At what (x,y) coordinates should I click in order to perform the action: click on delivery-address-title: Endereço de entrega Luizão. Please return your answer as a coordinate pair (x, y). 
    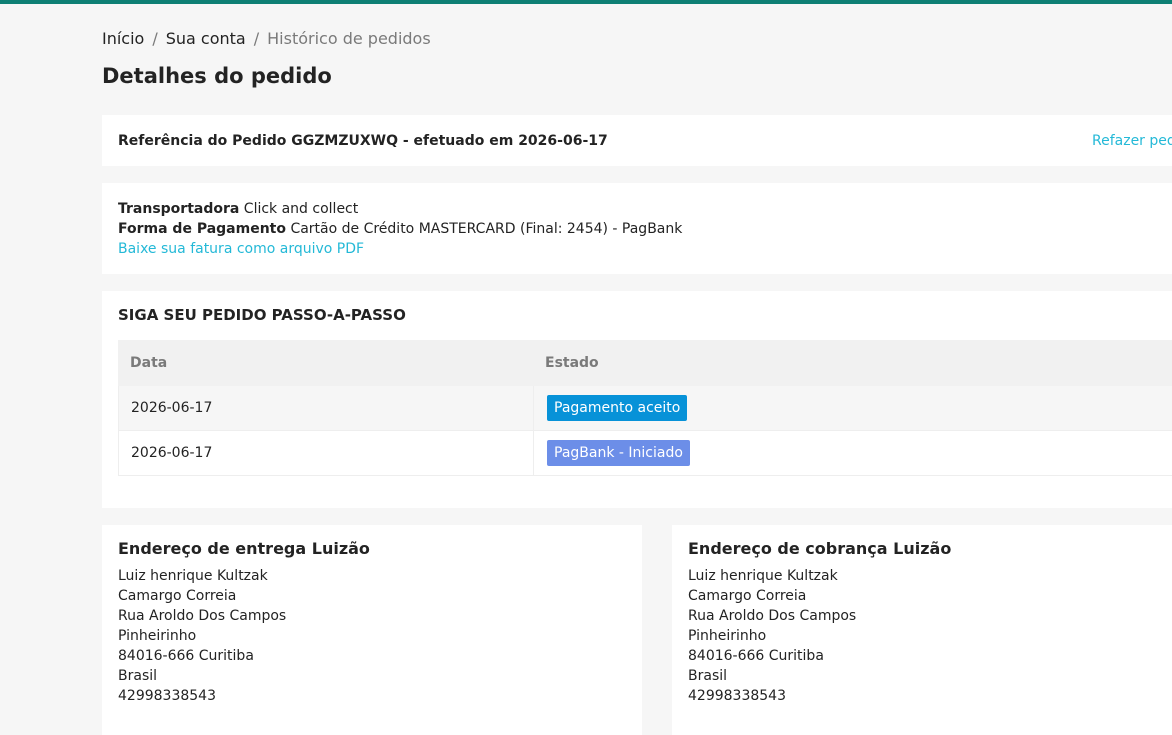
    Looking at the image, I should click on (244, 548).